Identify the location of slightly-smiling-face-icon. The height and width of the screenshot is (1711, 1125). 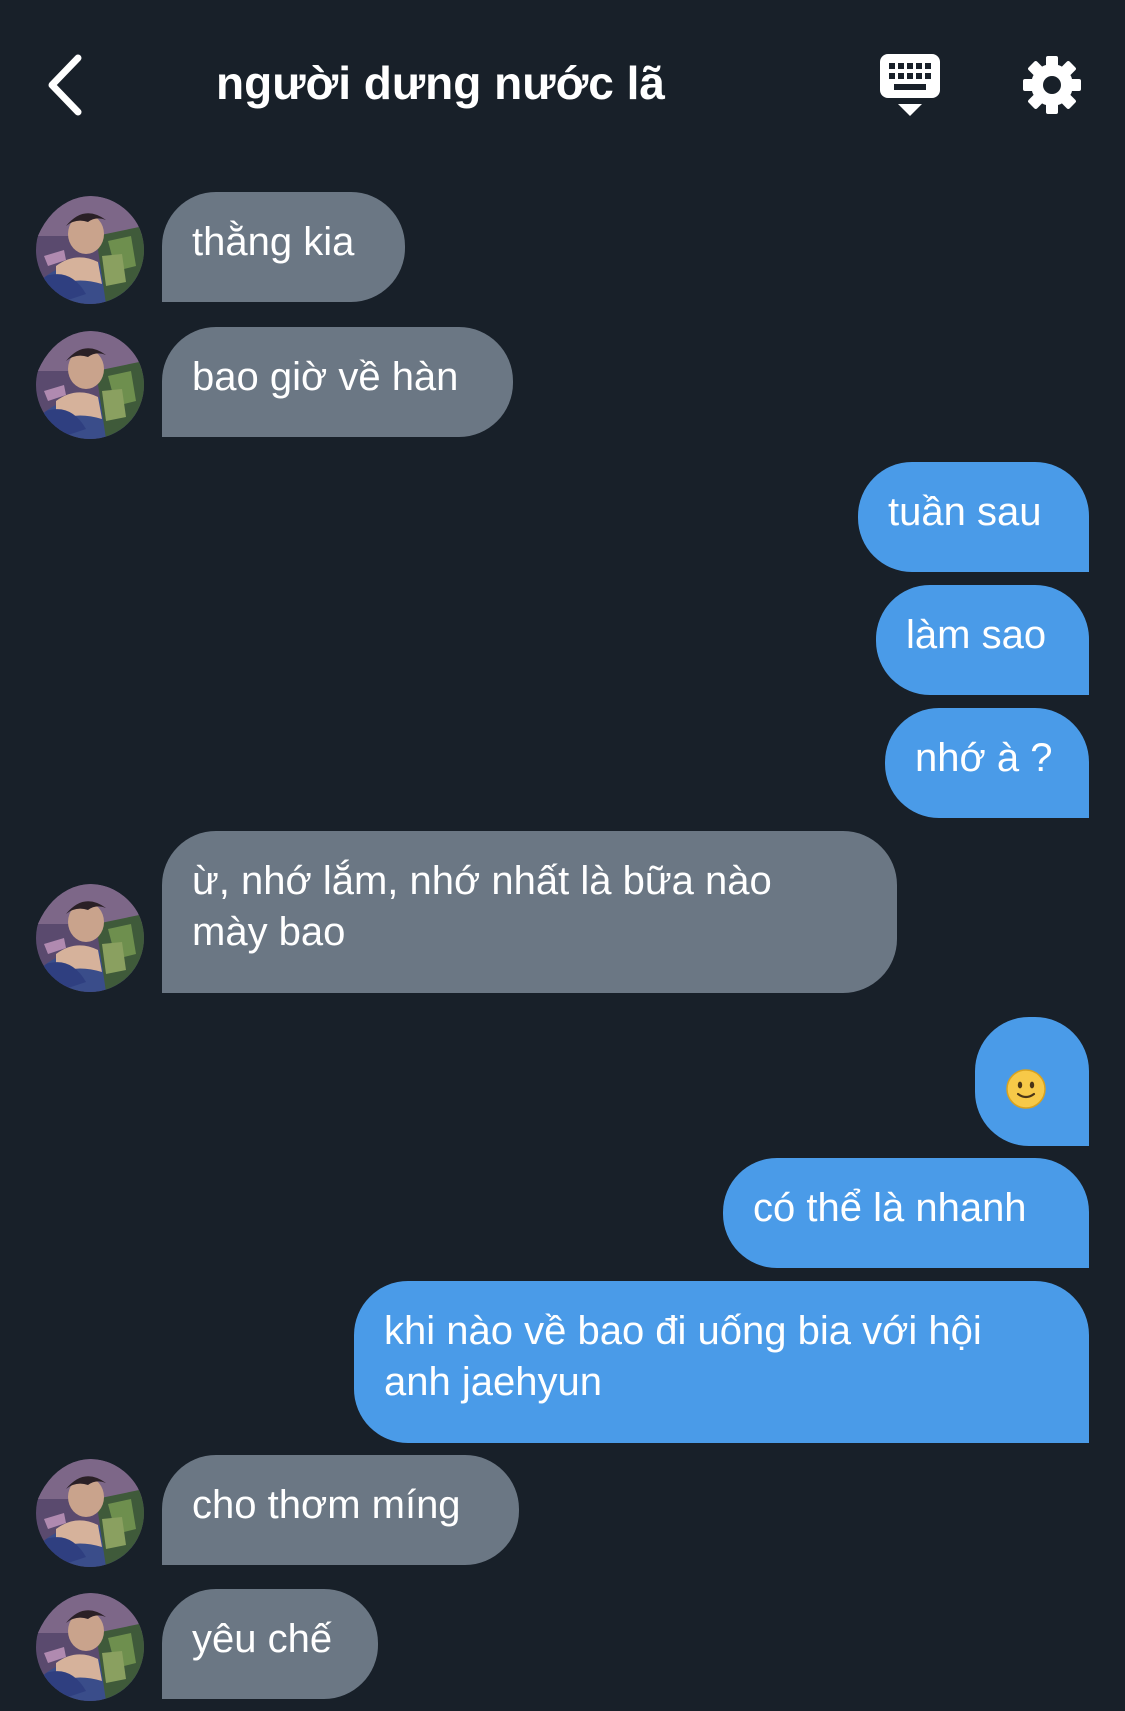
(1026, 1089).